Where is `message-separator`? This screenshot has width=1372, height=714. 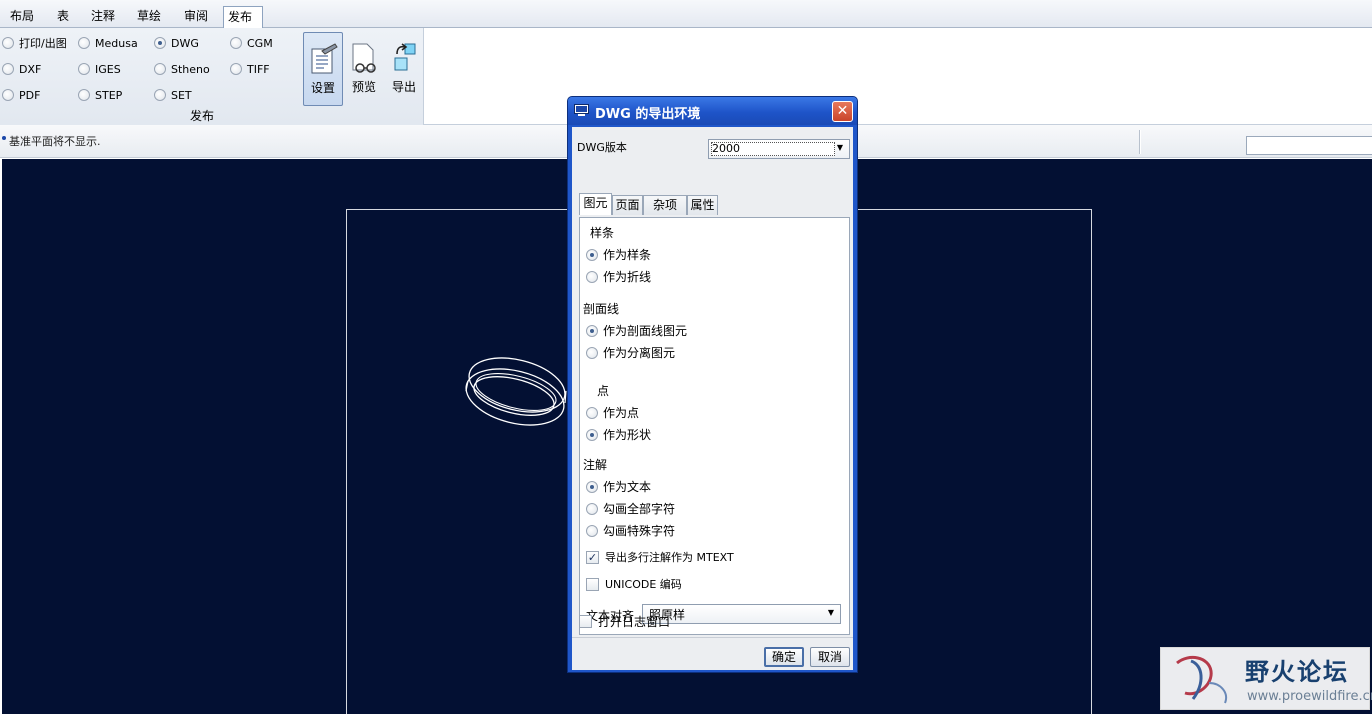
message-separator is located at coordinates (1140, 142).